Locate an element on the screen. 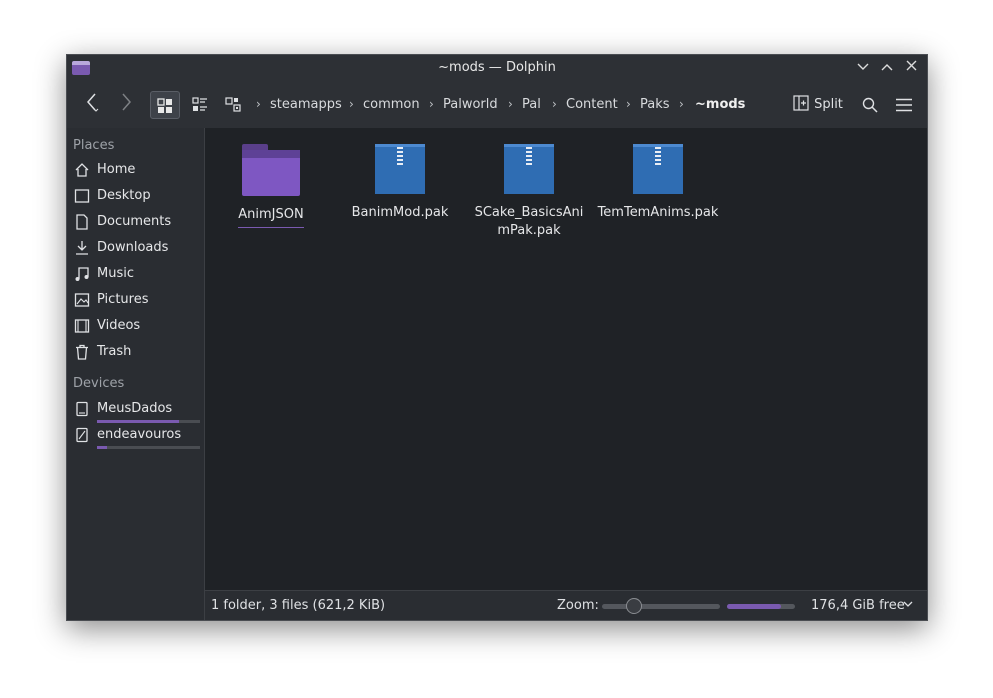 The width and height of the screenshot is (993, 698). sidebar-item-pictures: Pictures is located at coordinates (137, 301).